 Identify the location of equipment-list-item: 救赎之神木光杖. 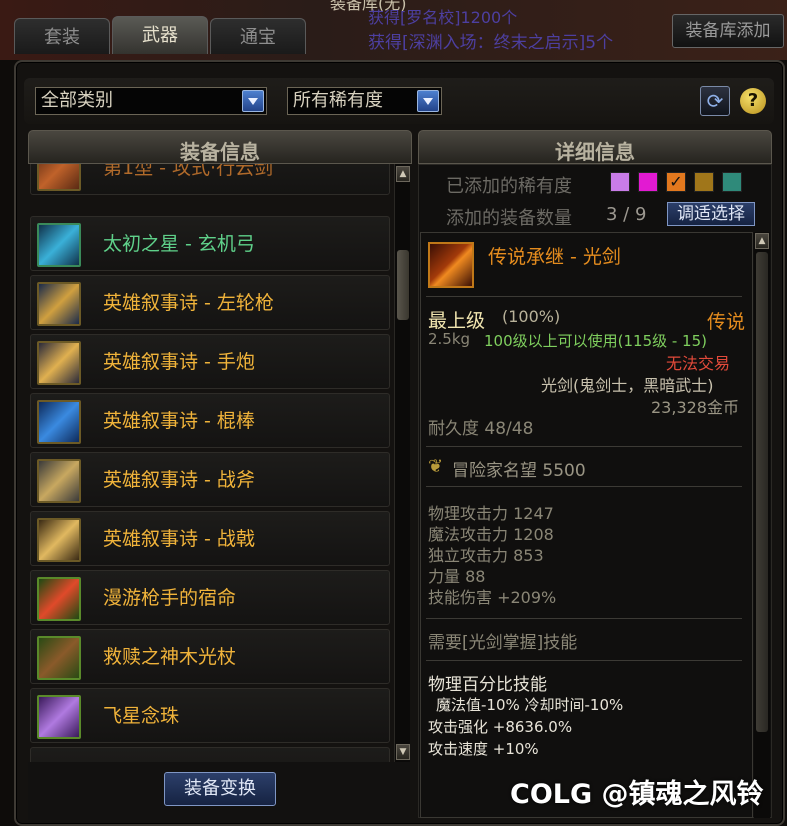
(210, 656).